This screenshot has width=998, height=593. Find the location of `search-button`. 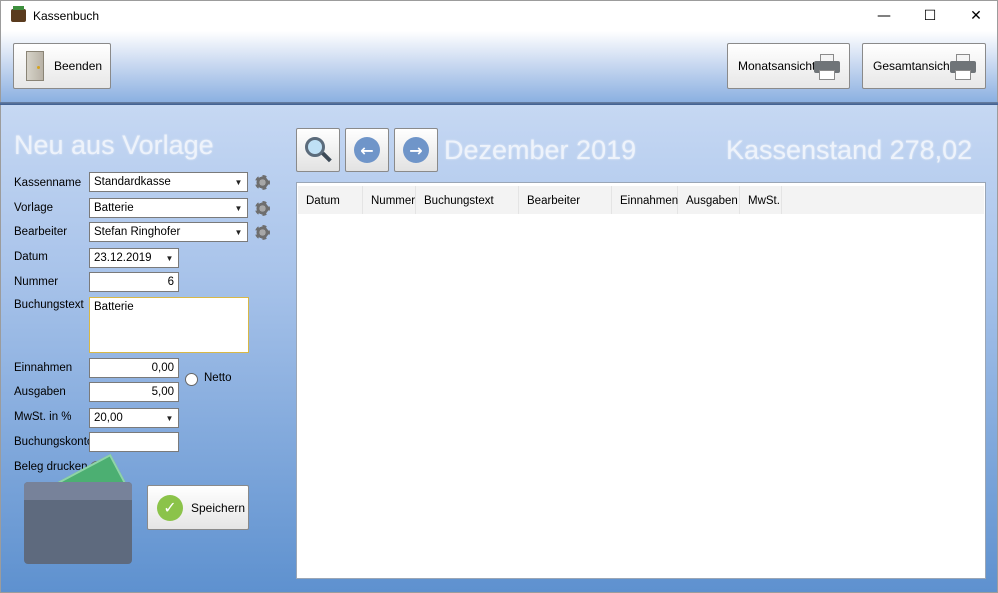

search-button is located at coordinates (318, 150).